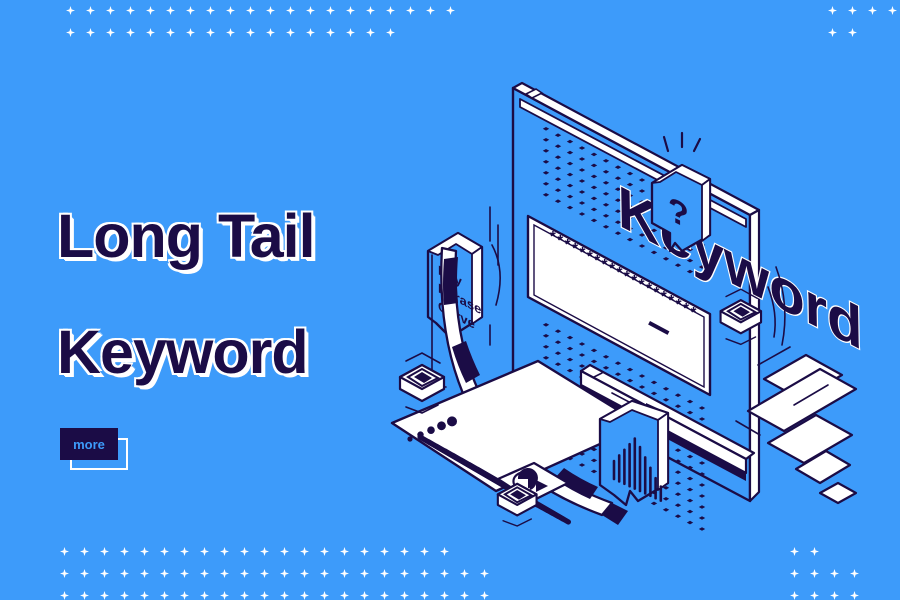 This screenshot has width=900, height=600. Describe the element at coordinates (517, 504) in the screenshot. I see `cube-icon` at that location.